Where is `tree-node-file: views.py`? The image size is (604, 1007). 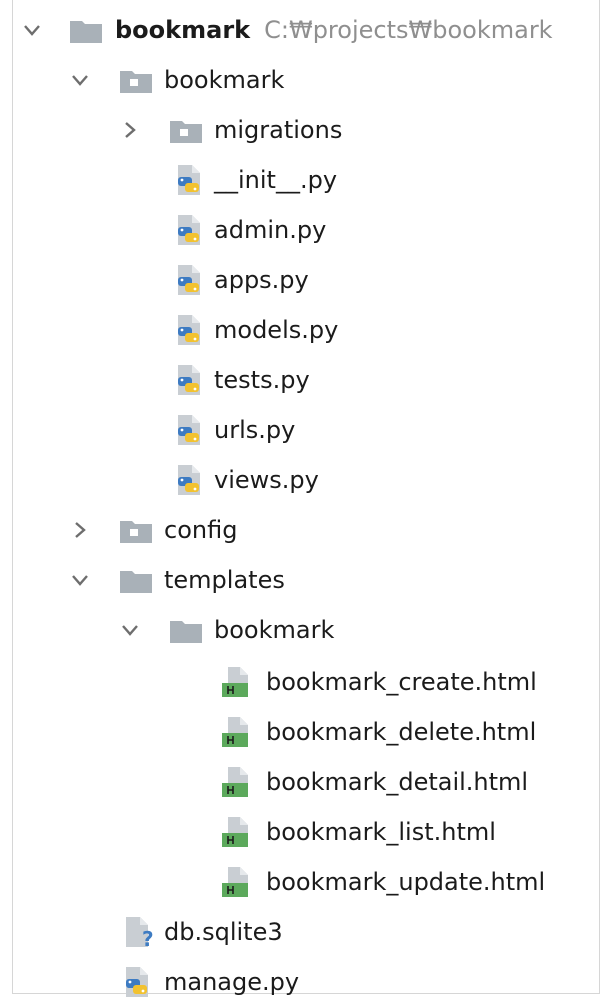
tree-node-file: views.py is located at coordinates (302, 480).